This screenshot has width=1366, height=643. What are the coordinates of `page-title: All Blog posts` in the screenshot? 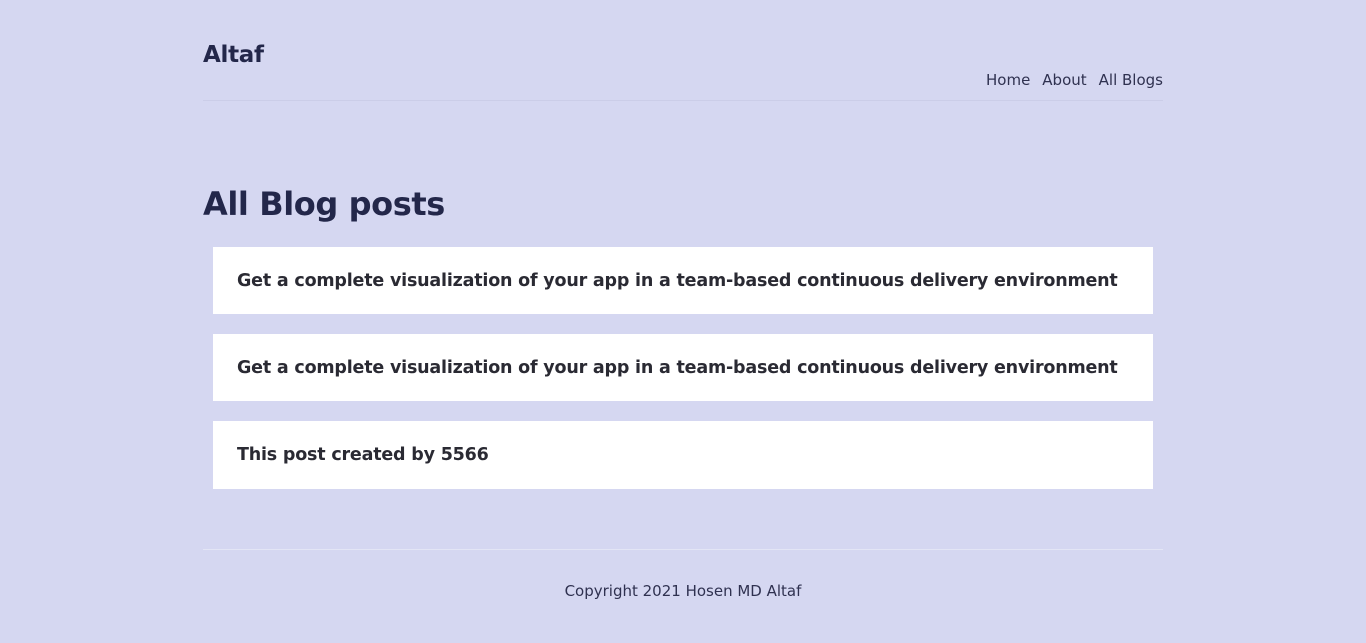 It's located at (324, 204).